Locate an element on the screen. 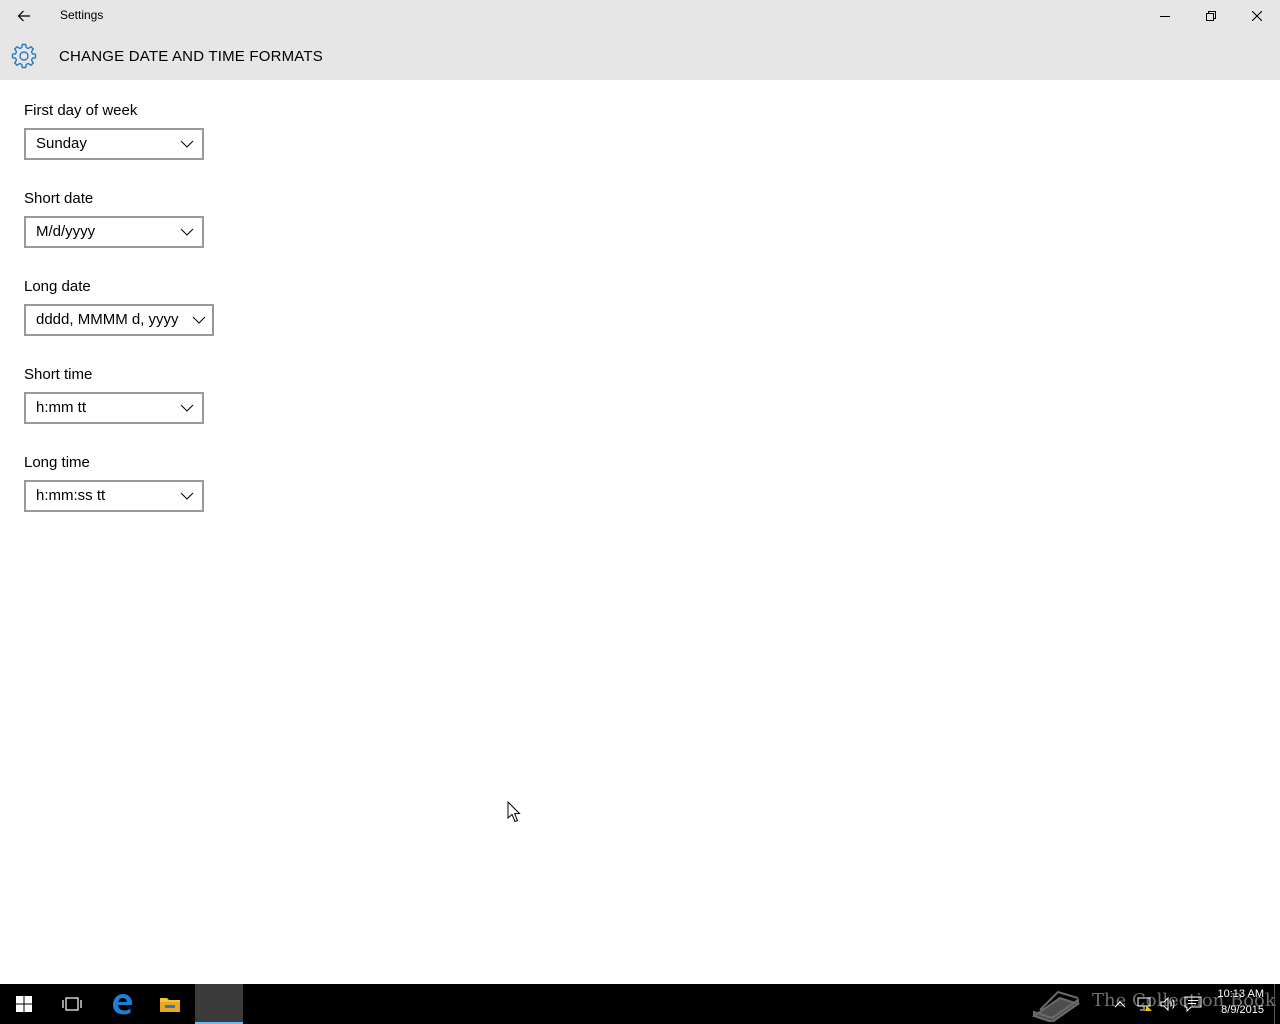  short-date-label: Short date is located at coordinates (59, 198).